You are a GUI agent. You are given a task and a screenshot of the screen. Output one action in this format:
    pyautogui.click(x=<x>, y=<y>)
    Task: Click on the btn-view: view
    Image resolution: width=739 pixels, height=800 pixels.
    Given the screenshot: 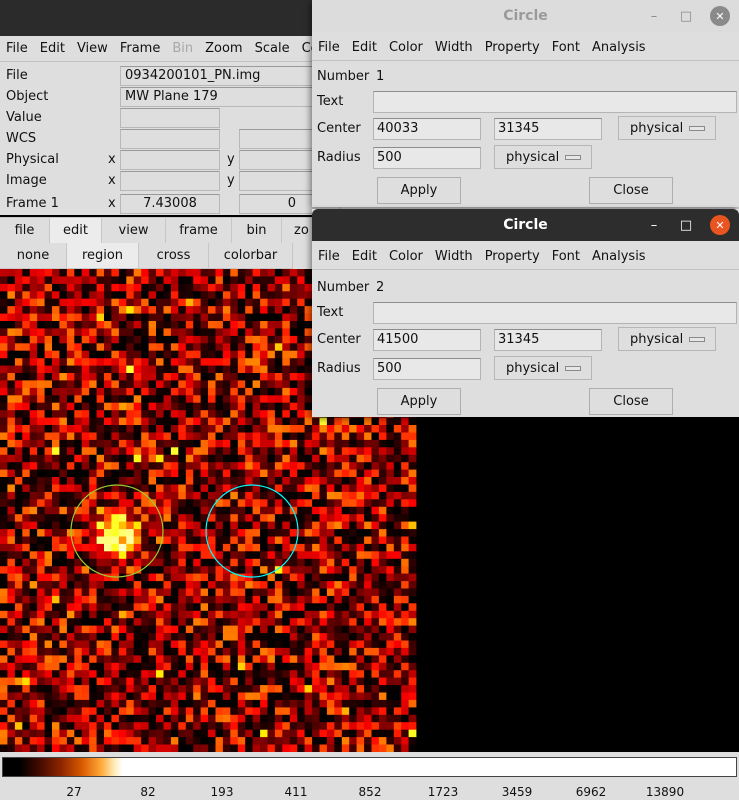 What is the action you would take?
    pyautogui.click(x=134, y=231)
    